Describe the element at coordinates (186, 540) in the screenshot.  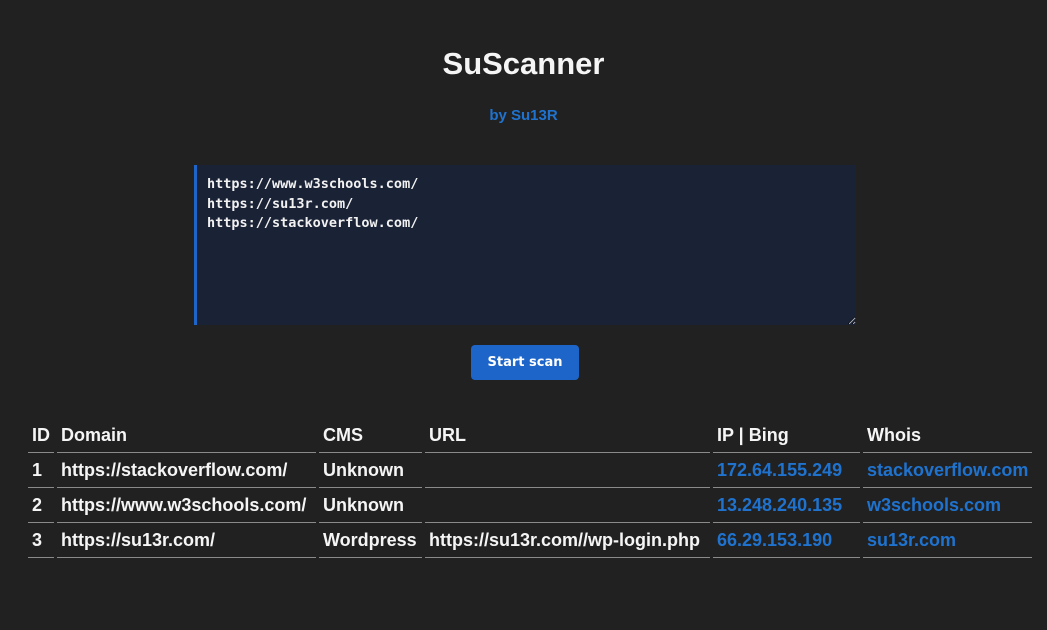
I see `row-domain: https://su13r.com/` at that location.